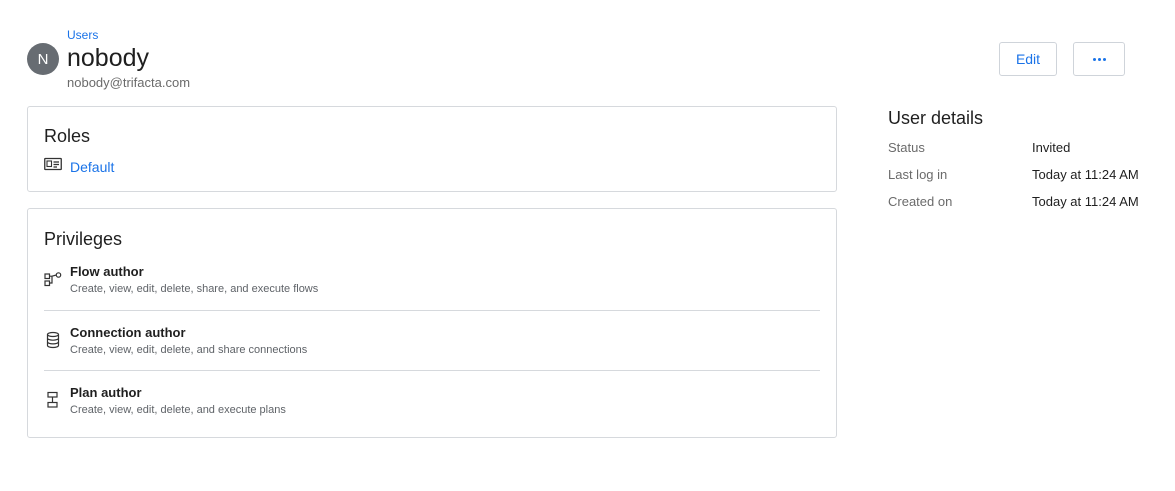 The image size is (1175, 491). I want to click on detail-row-last-log-in: Last log in Today at 11:24 AM, so click(1028, 177).